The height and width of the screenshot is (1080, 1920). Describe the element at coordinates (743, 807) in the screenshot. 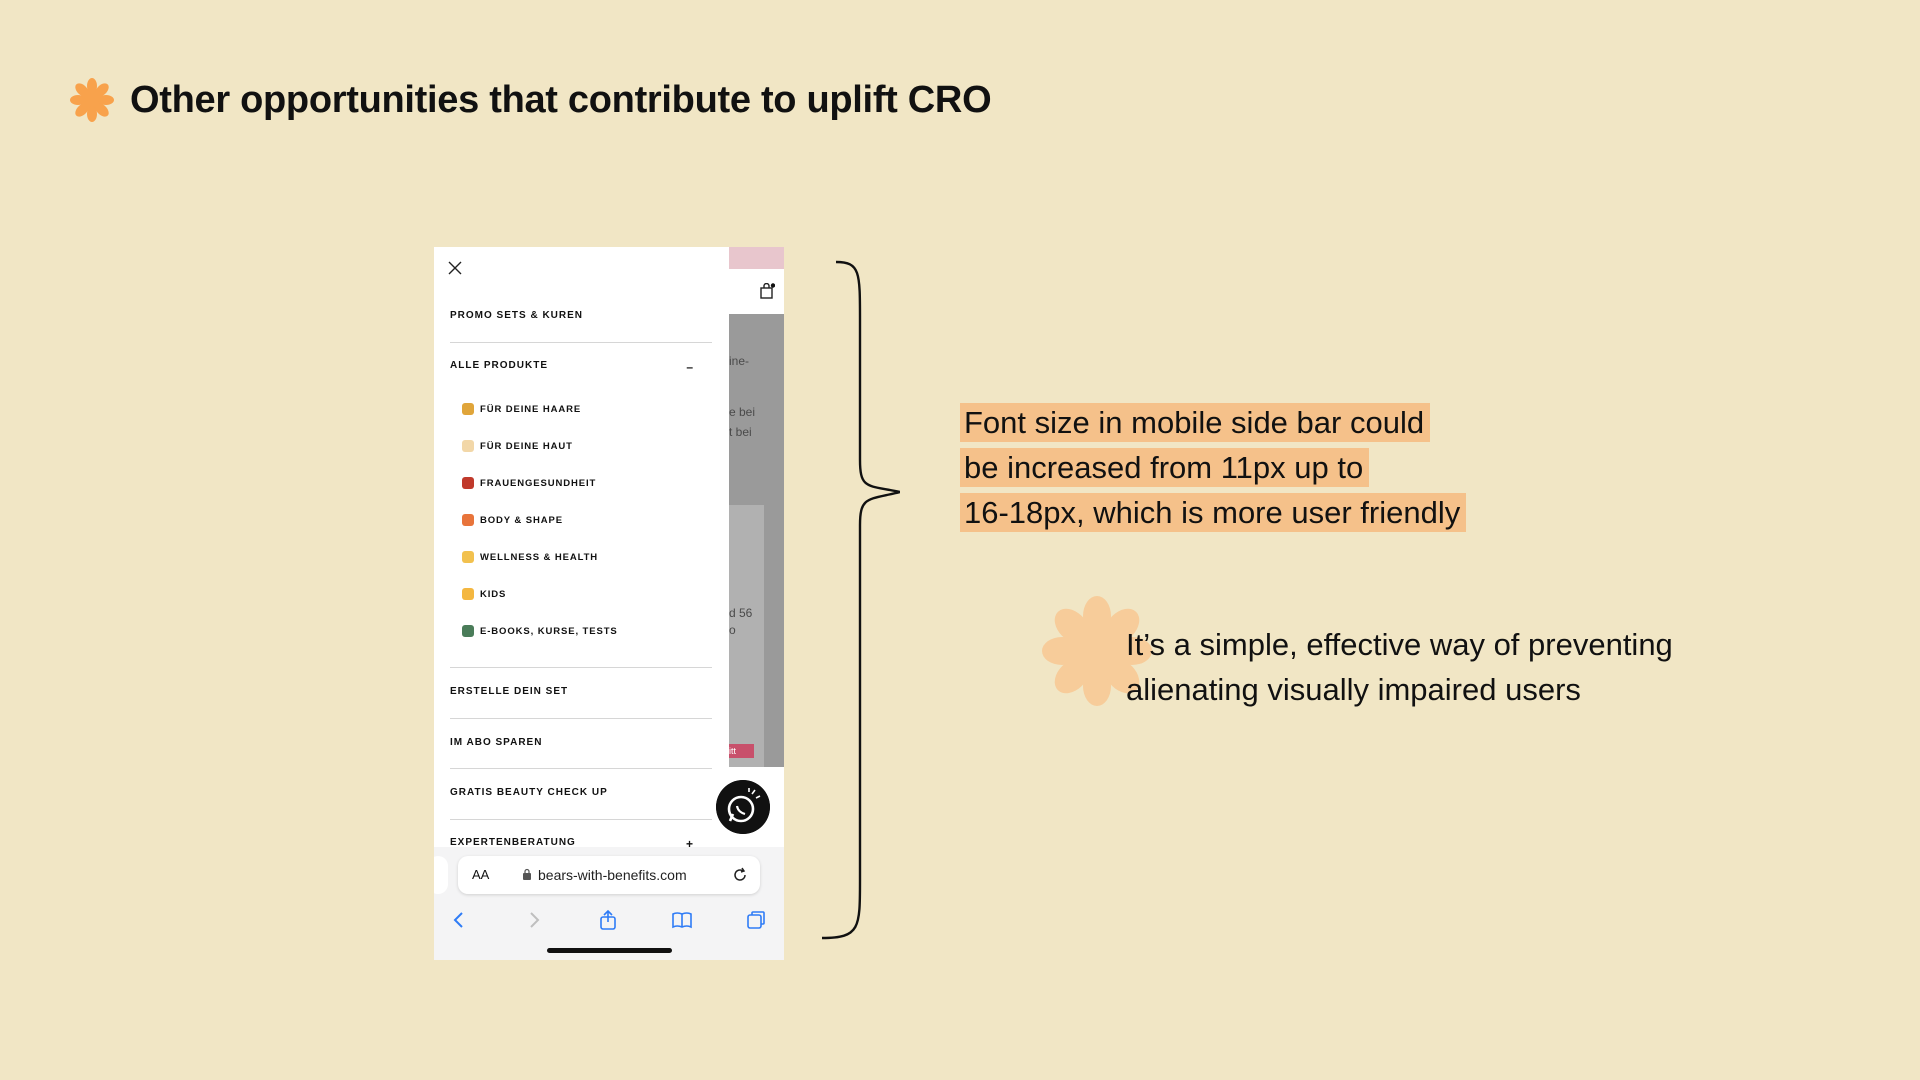

I see `whatsapp-chat-icon` at that location.